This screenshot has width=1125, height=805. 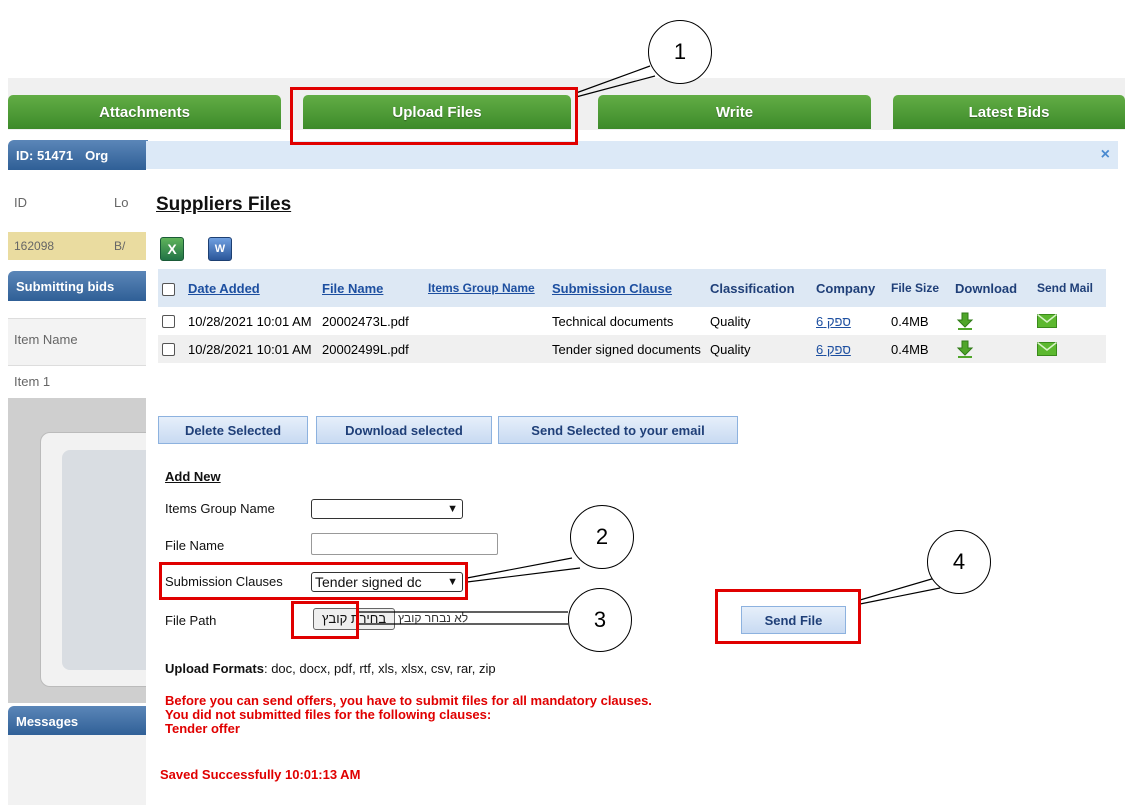 What do you see at coordinates (680, 52) in the screenshot?
I see `annotation-marker: 1` at bounding box center [680, 52].